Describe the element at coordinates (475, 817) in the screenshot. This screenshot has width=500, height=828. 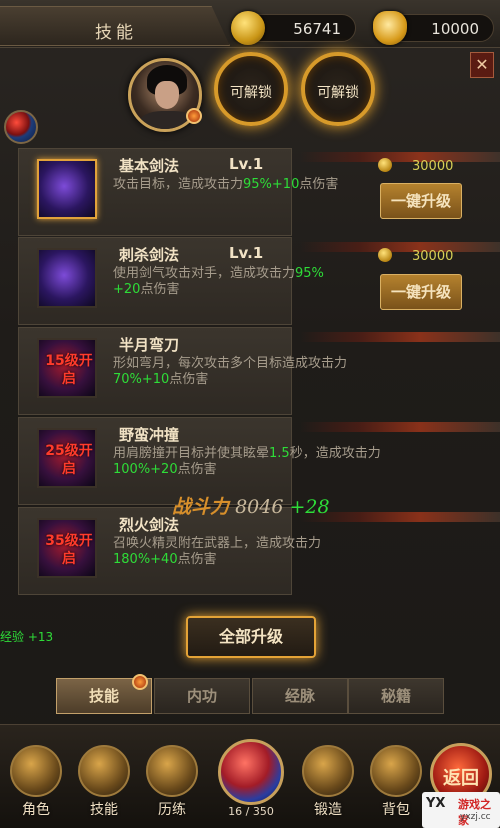
I see `watermark-site: yxzj.cc` at that location.